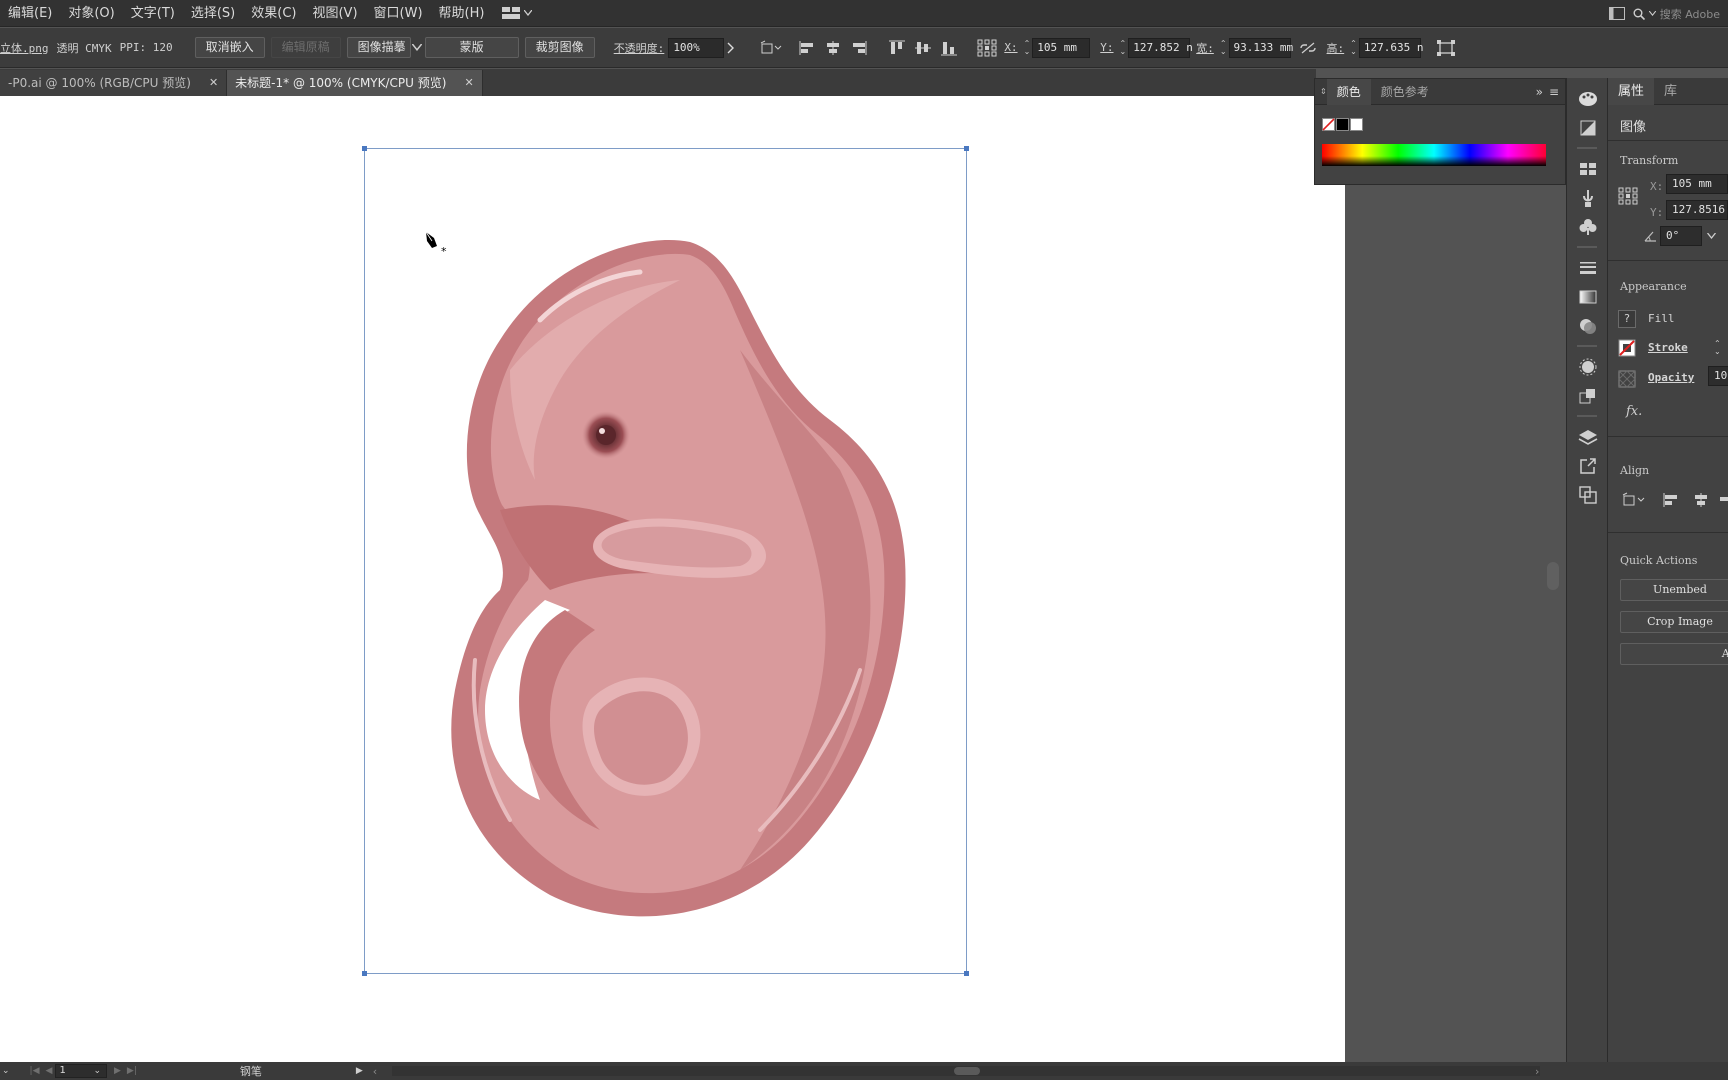 The height and width of the screenshot is (1080, 1728). I want to click on color-panel-icon, so click(1588, 98).